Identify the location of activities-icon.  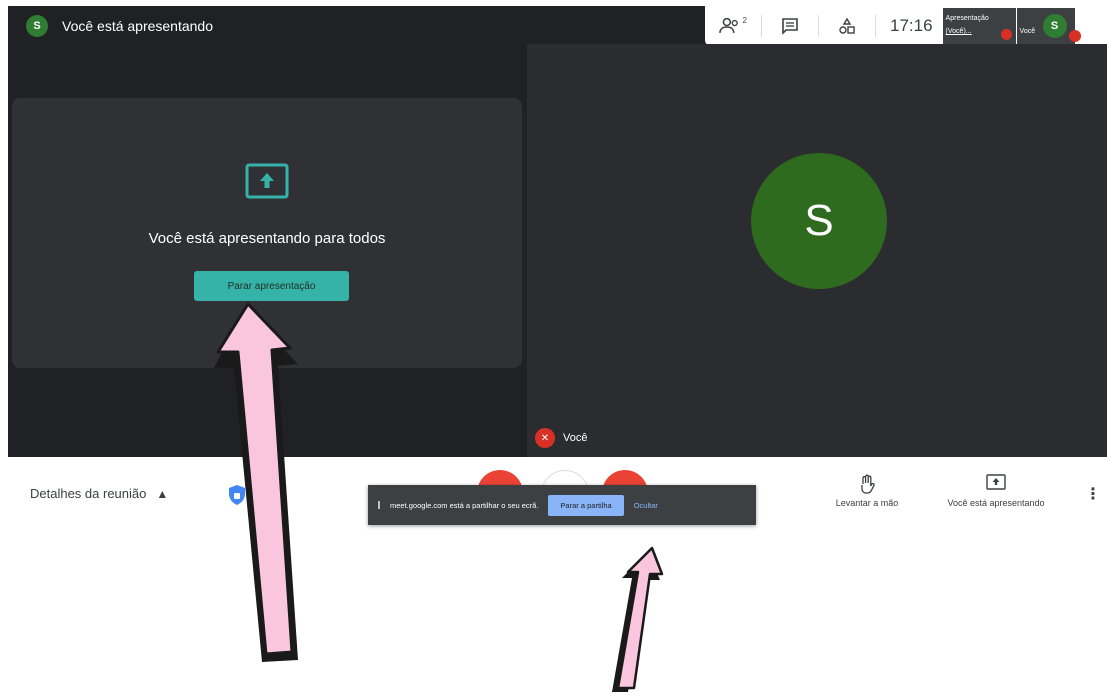
(847, 26).